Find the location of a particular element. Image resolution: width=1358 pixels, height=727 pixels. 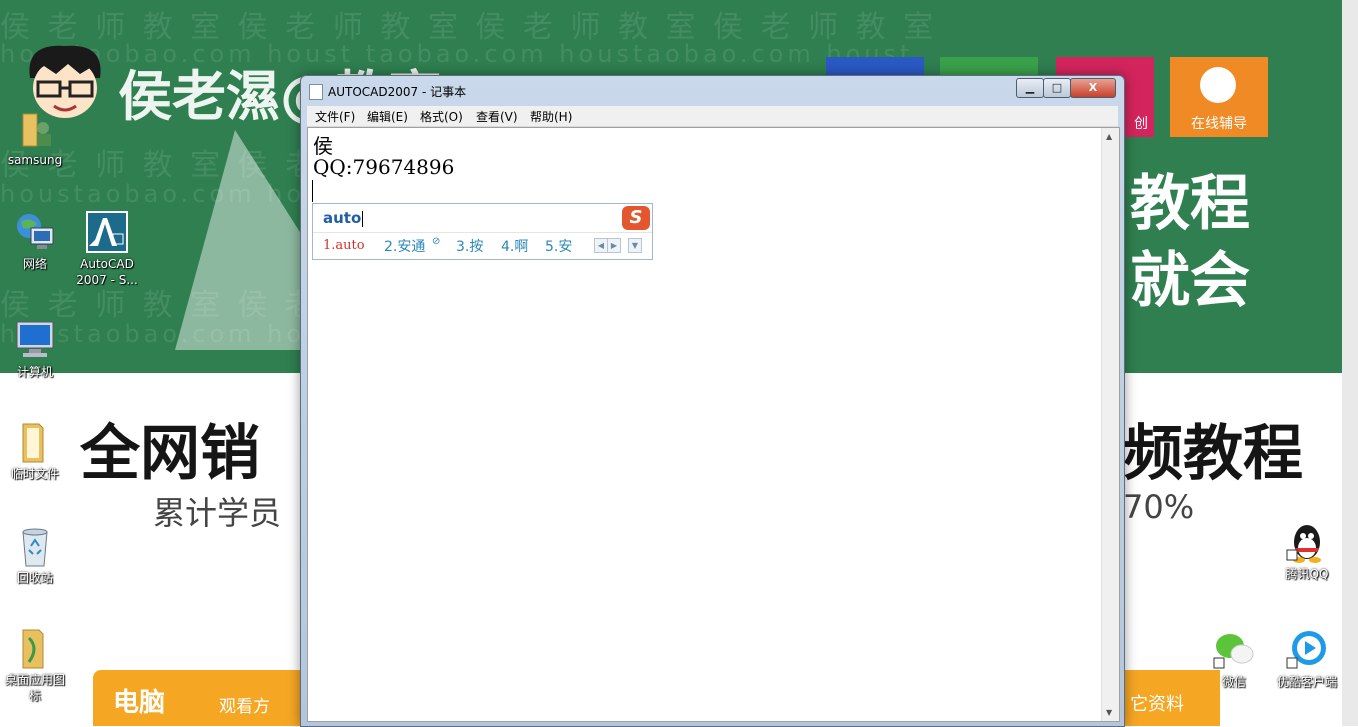

menu-file: 文件(F) is located at coordinates (335, 116).